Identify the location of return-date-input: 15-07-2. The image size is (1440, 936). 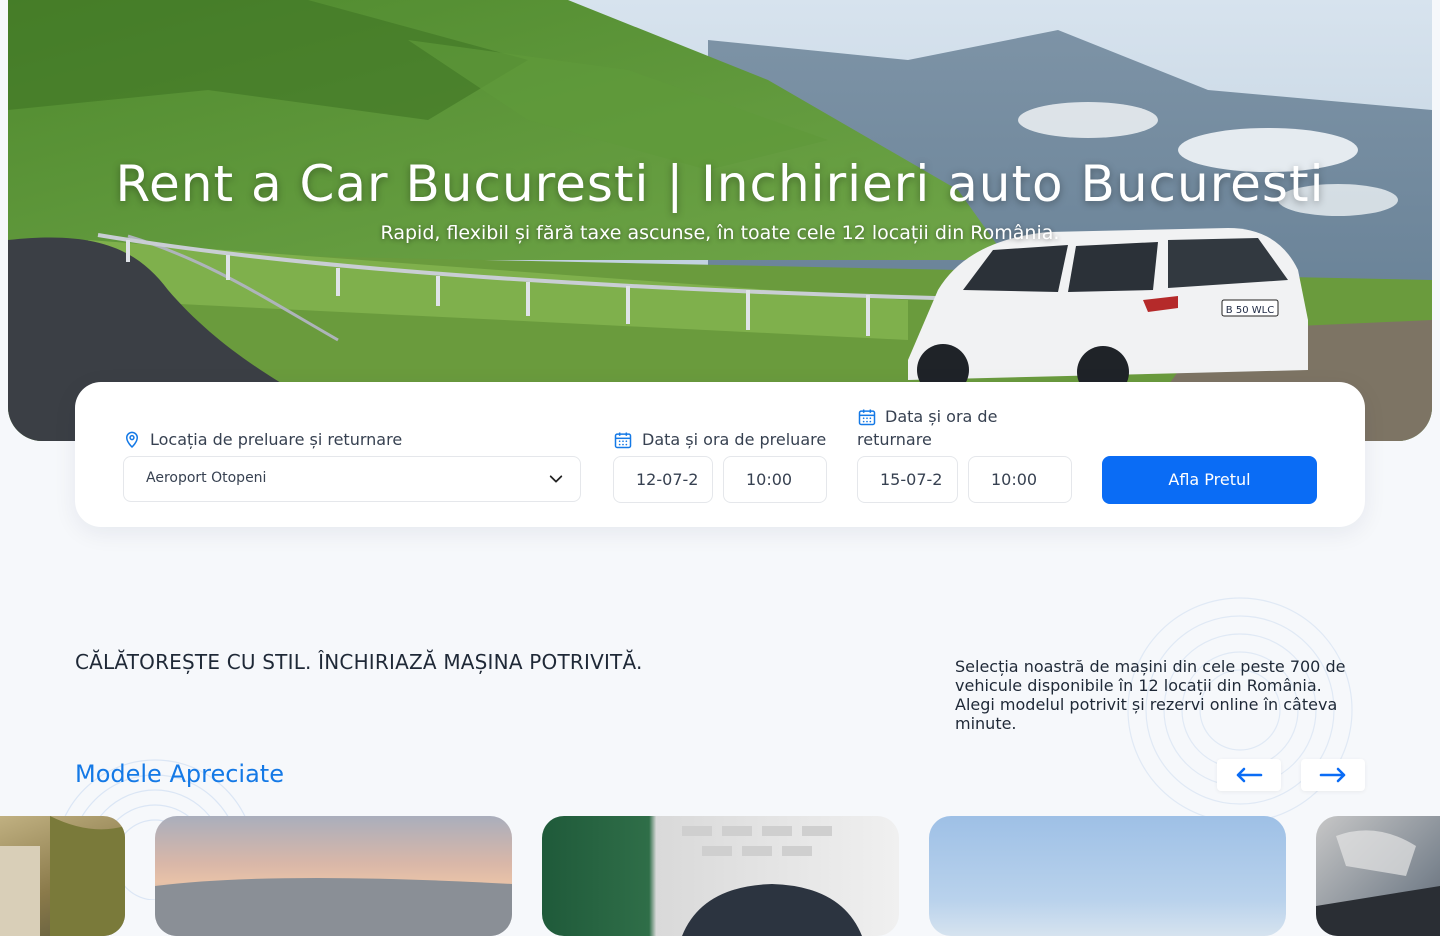
(907, 479).